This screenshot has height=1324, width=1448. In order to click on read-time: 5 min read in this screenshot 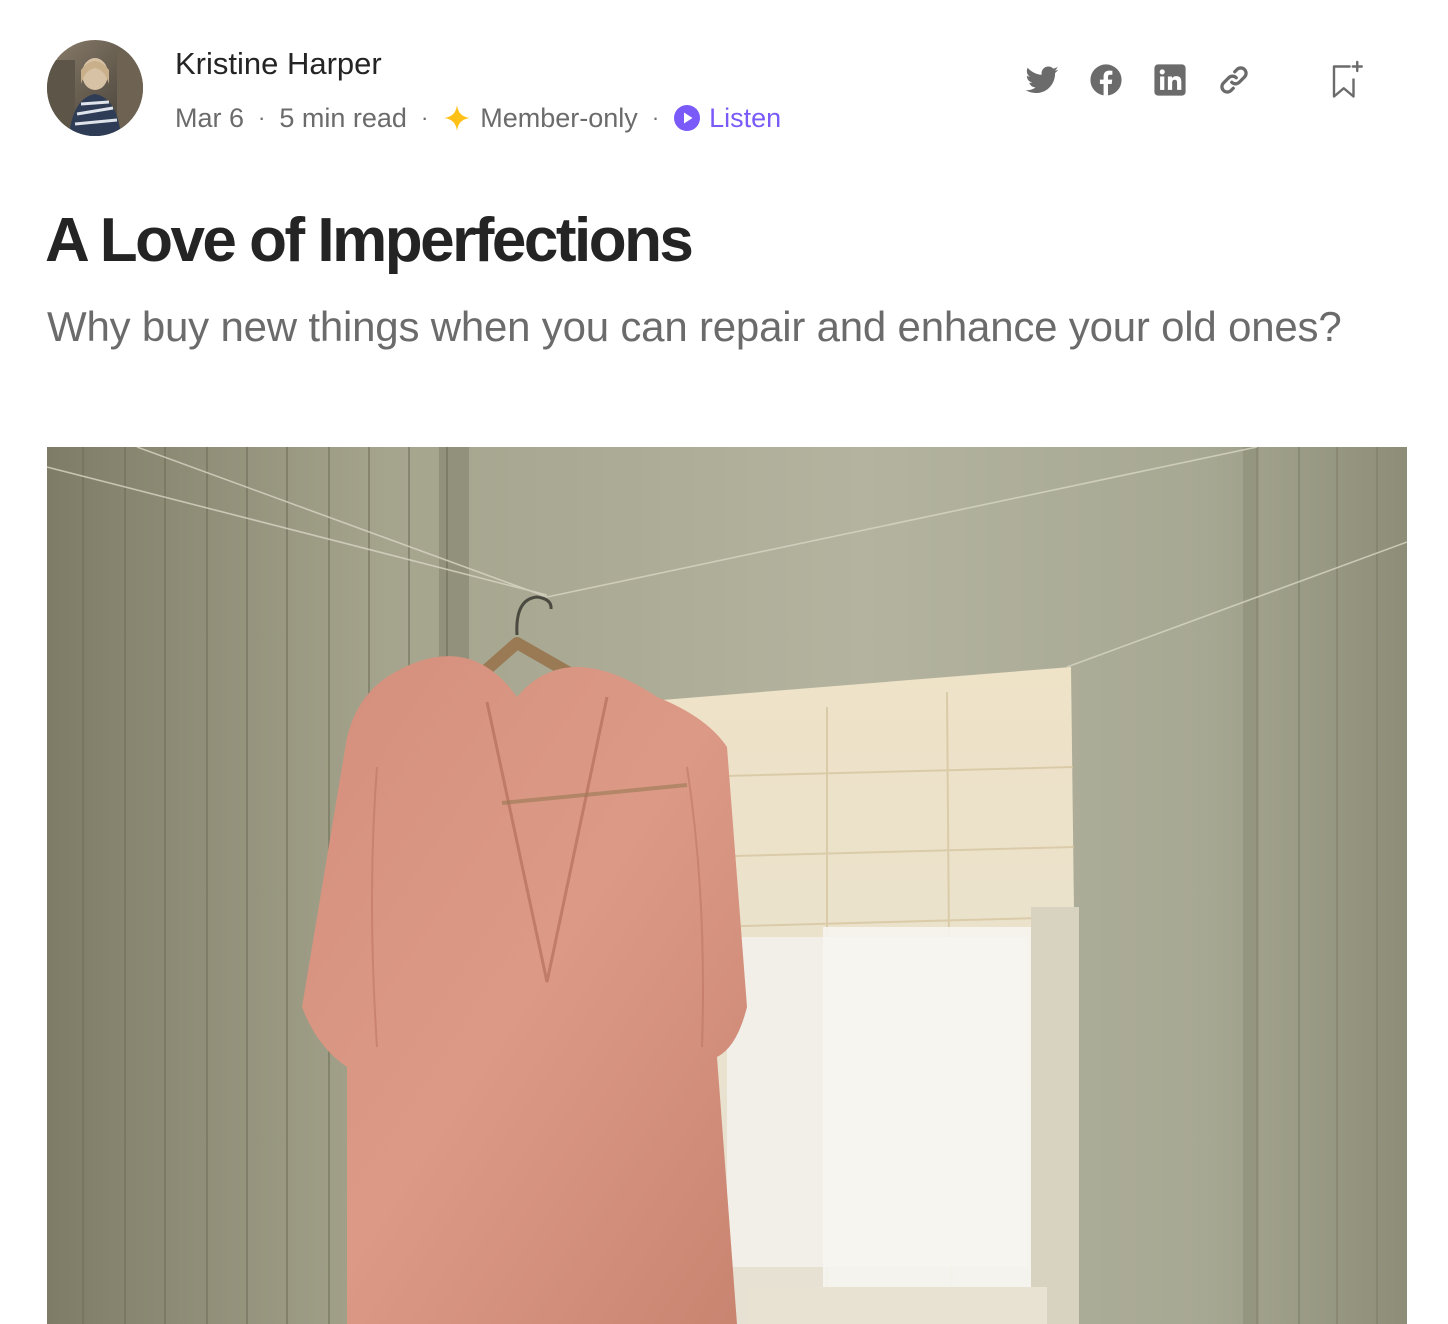, I will do `click(343, 117)`.